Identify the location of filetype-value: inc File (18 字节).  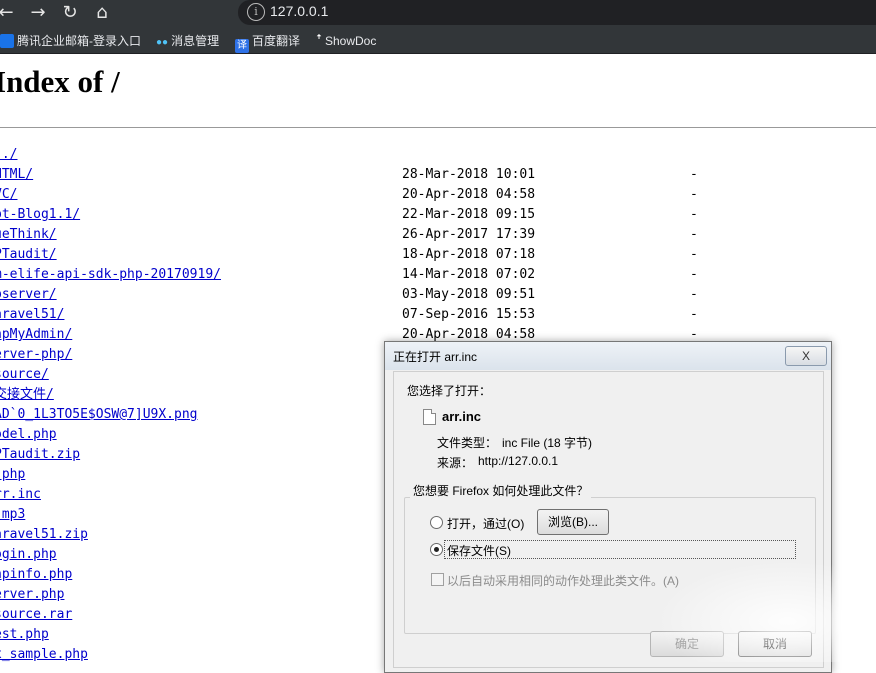
(547, 443).